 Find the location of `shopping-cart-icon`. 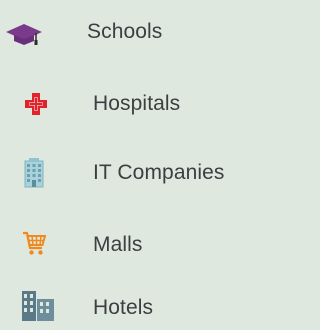

shopping-cart-icon is located at coordinates (34, 244).